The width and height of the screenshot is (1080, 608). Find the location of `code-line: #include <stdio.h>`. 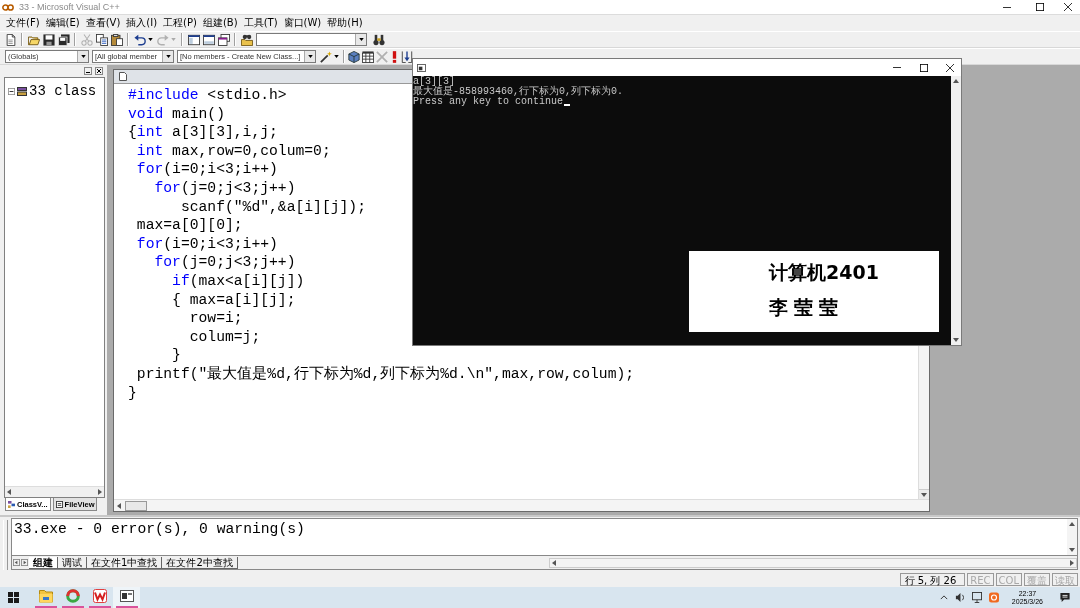

code-line: #include <stdio.h> is located at coordinates (207, 95).